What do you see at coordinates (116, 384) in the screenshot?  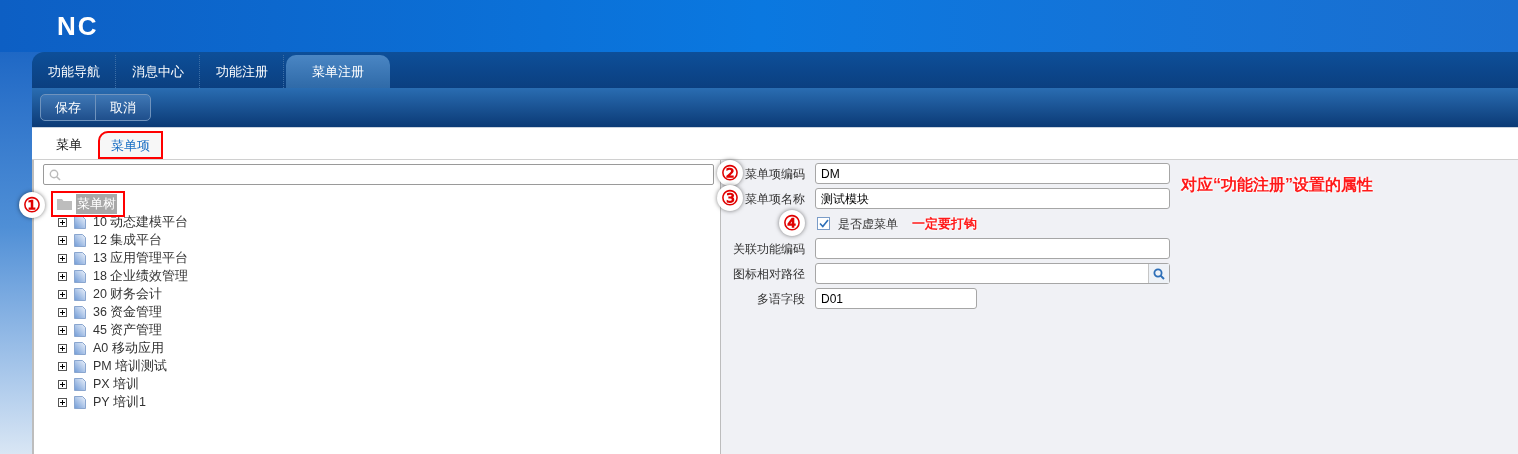 I see `tree-item: PX 培训` at bounding box center [116, 384].